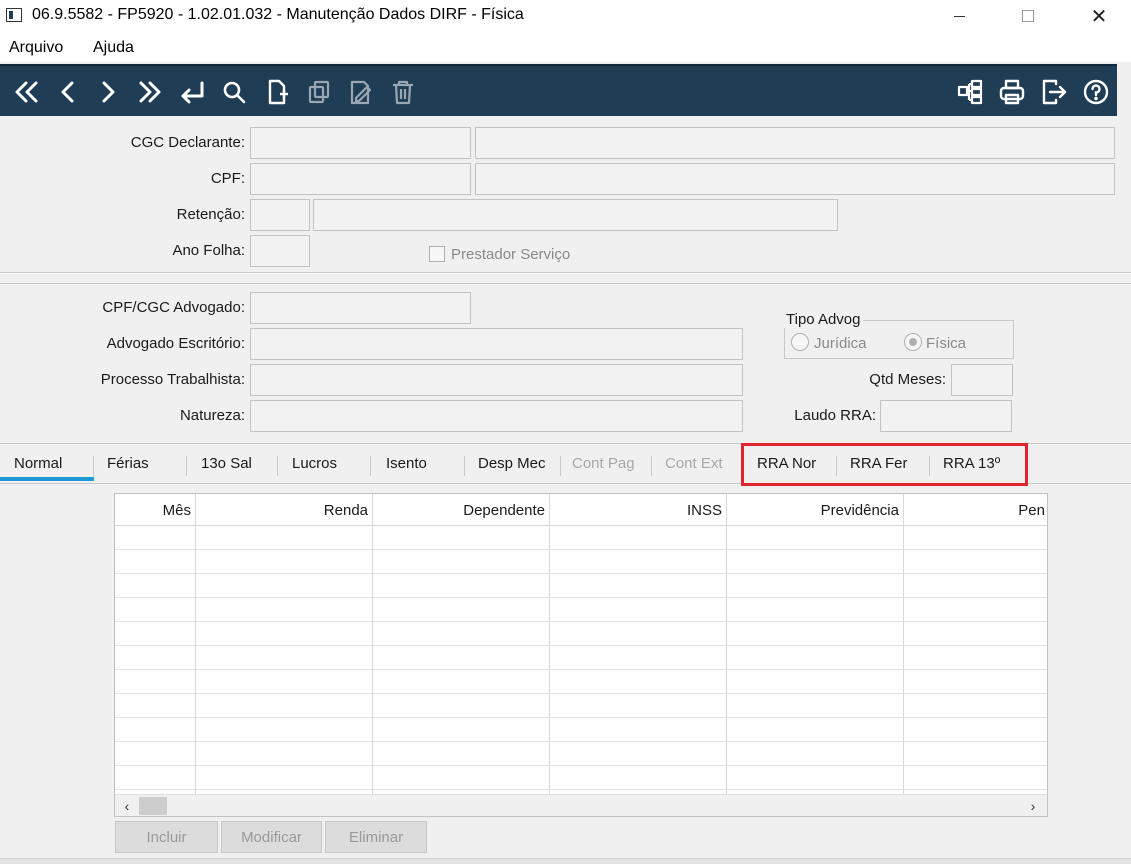 This screenshot has width=1131, height=864. Describe the element at coordinates (461, 510) in the screenshot. I see `column-header-dependente: Dependente` at that location.